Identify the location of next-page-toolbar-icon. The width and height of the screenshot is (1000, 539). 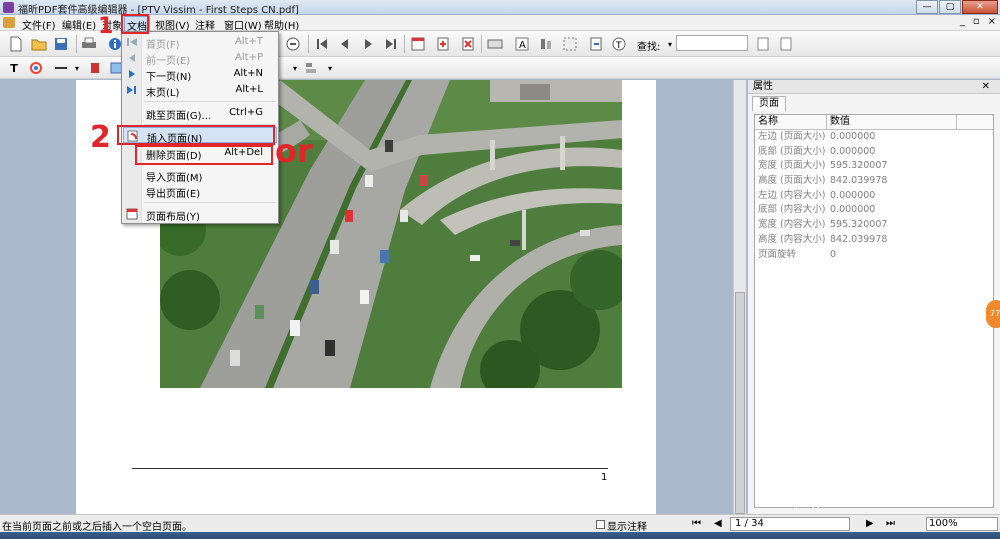
(368, 44).